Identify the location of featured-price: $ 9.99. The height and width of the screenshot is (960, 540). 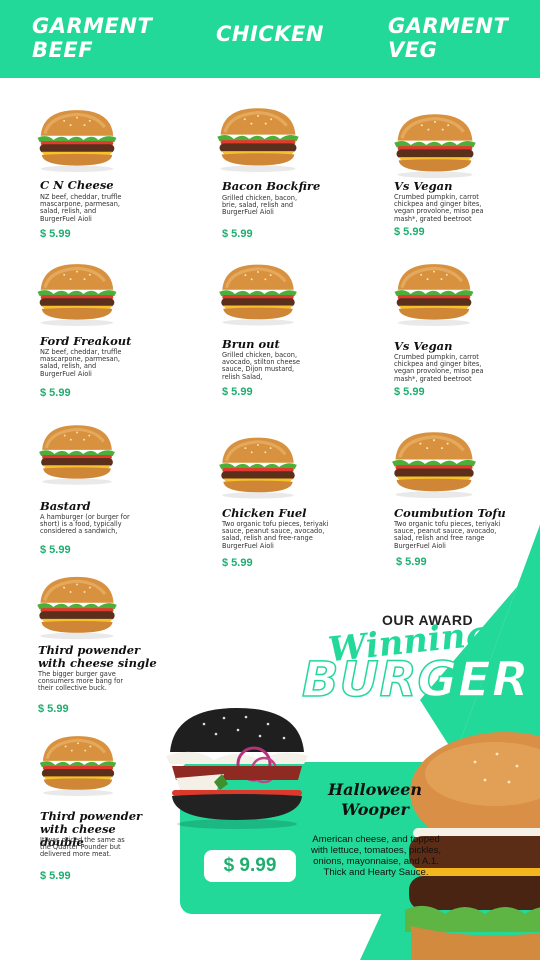
(250, 866).